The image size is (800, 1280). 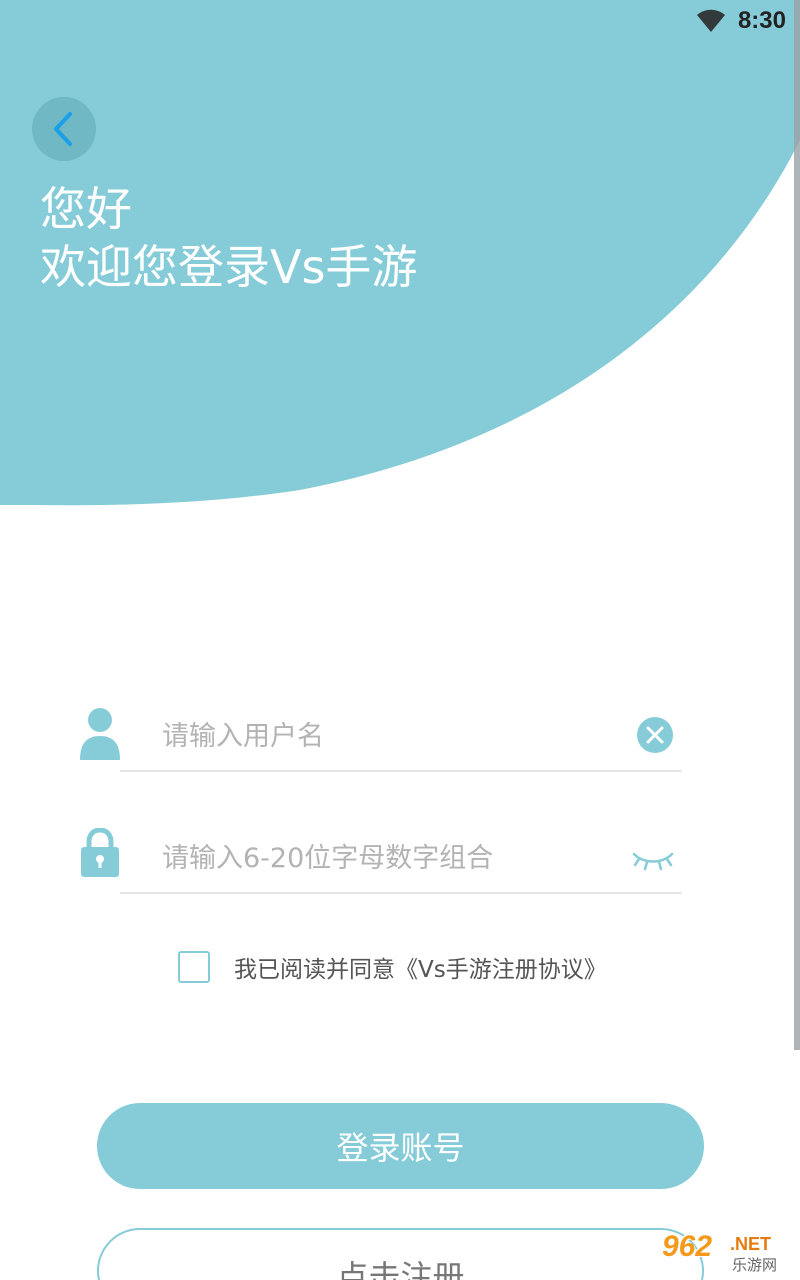 What do you see at coordinates (400, 1146) in the screenshot?
I see `login-button: 登录账号` at bounding box center [400, 1146].